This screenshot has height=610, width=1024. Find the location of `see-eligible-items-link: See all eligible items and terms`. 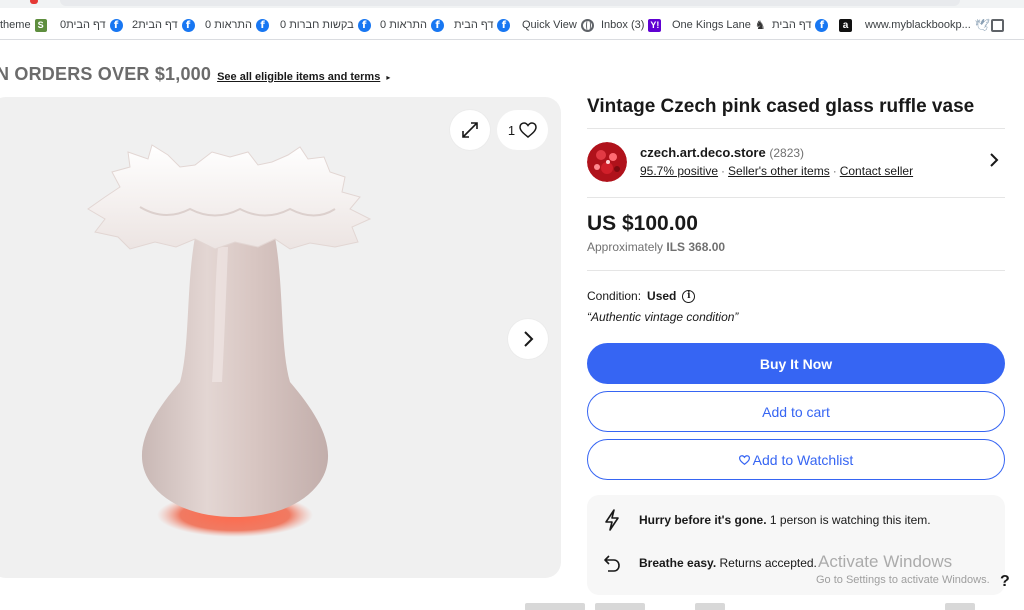

see-eligible-items-link: See all eligible items and terms is located at coordinates (298, 77).